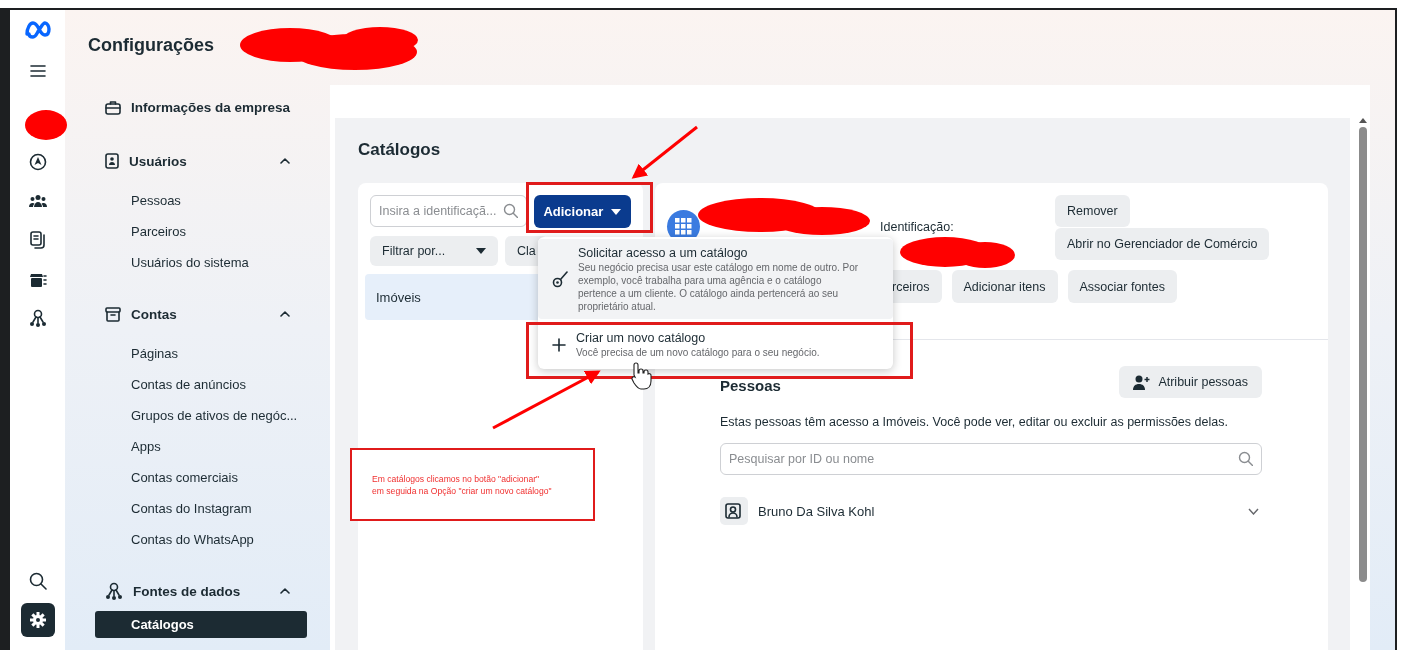  Describe the element at coordinates (715, 344) in the screenshot. I see `menu-item: Criar um novo catálogo Você precisa de um novo catálogo para o seu negócio.` at that location.